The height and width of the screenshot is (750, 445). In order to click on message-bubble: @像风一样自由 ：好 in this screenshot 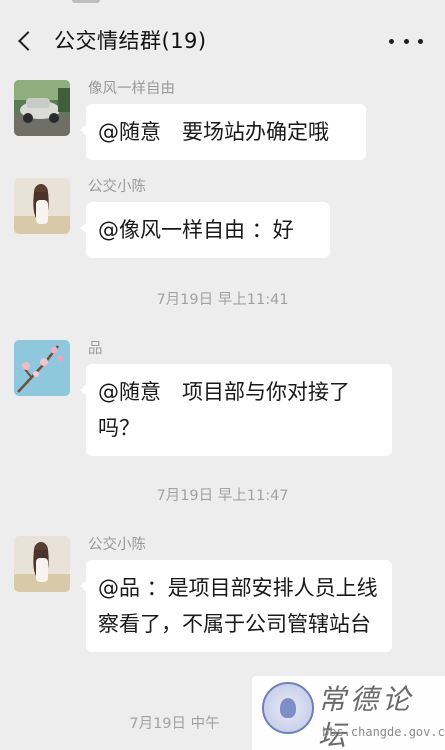, I will do `click(205, 230)`.